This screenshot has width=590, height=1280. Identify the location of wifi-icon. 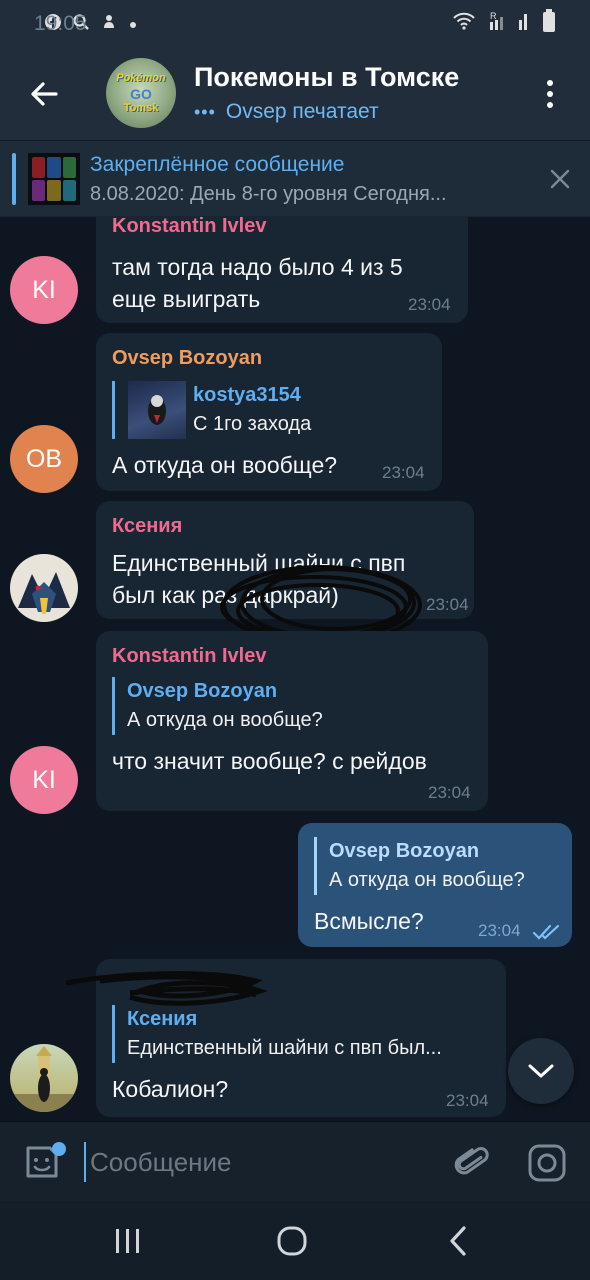
(464, 24).